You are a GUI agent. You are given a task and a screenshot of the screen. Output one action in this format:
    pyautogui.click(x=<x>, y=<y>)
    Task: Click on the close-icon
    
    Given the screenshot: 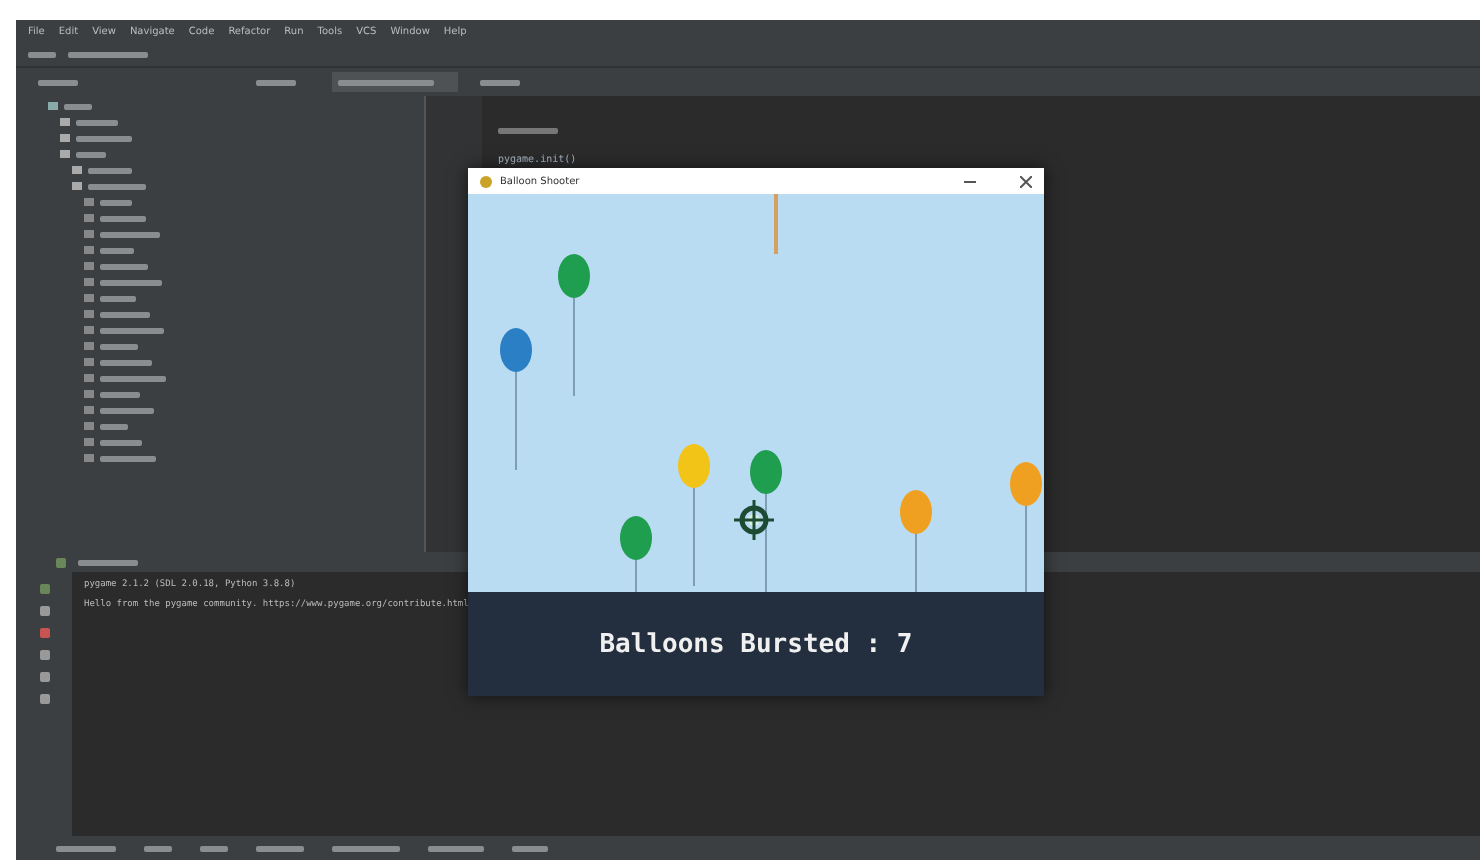 What is the action you would take?
    pyautogui.click(x=1026, y=181)
    